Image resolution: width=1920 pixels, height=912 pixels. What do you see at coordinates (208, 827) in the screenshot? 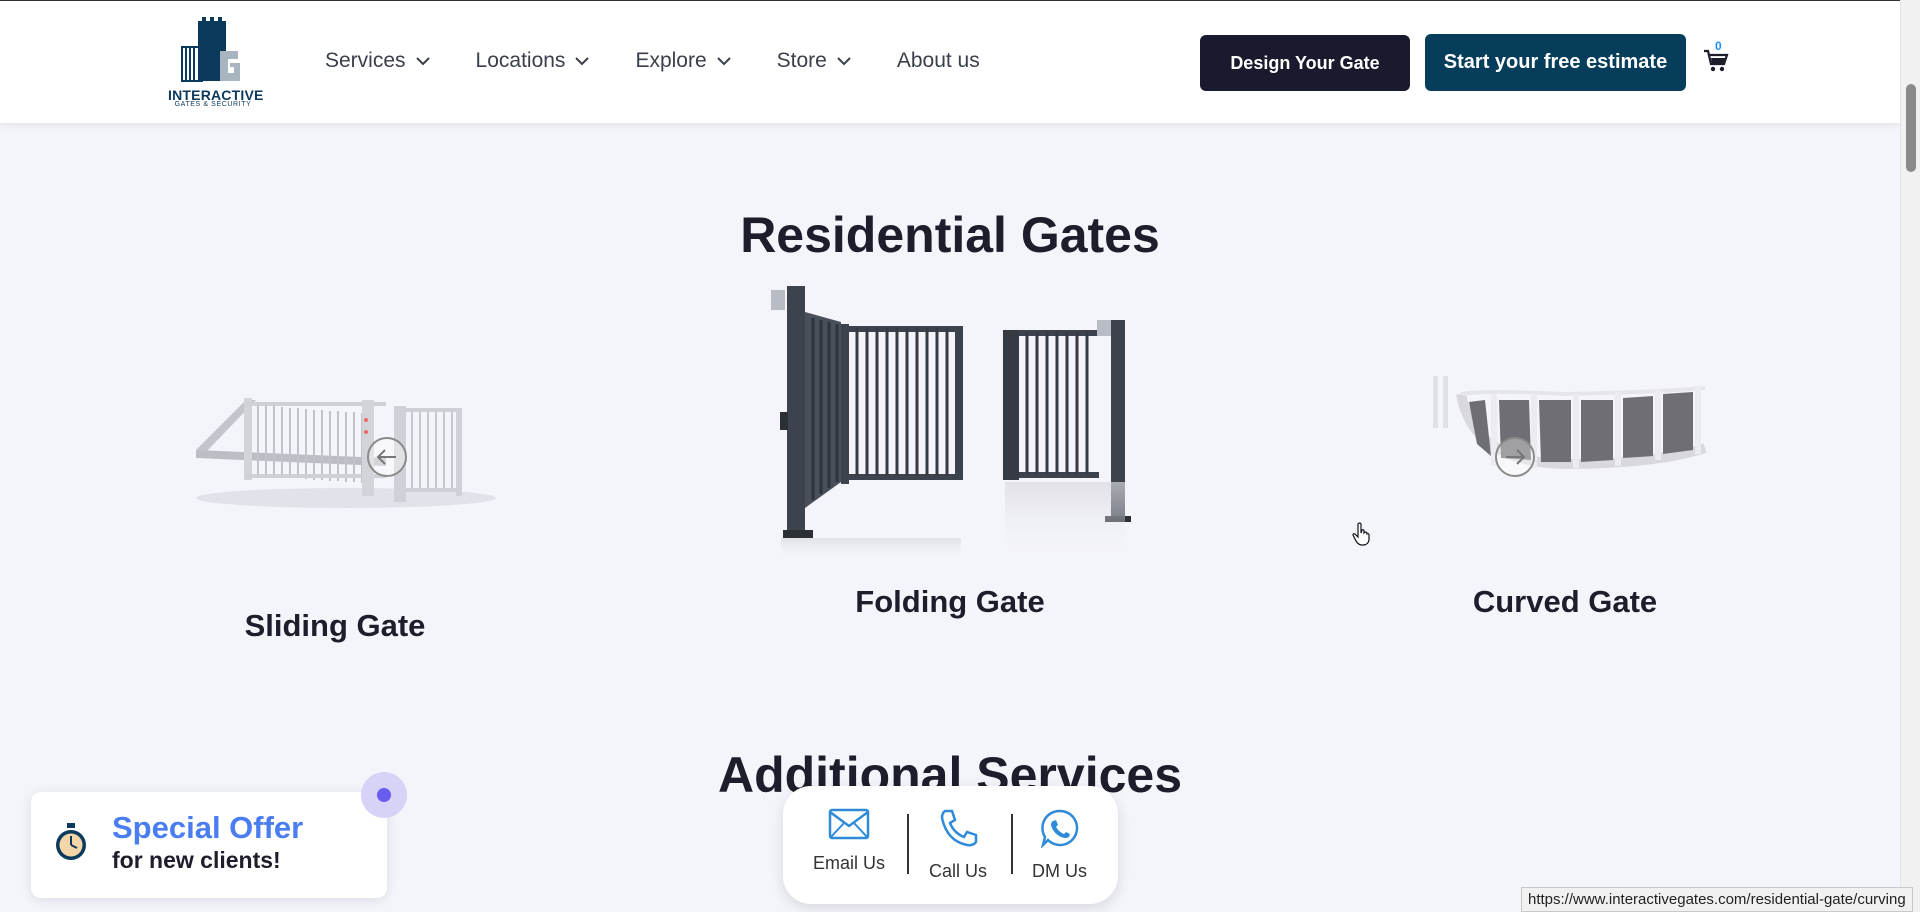
I see `special-offer-title: Special Offer` at bounding box center [208, 827].